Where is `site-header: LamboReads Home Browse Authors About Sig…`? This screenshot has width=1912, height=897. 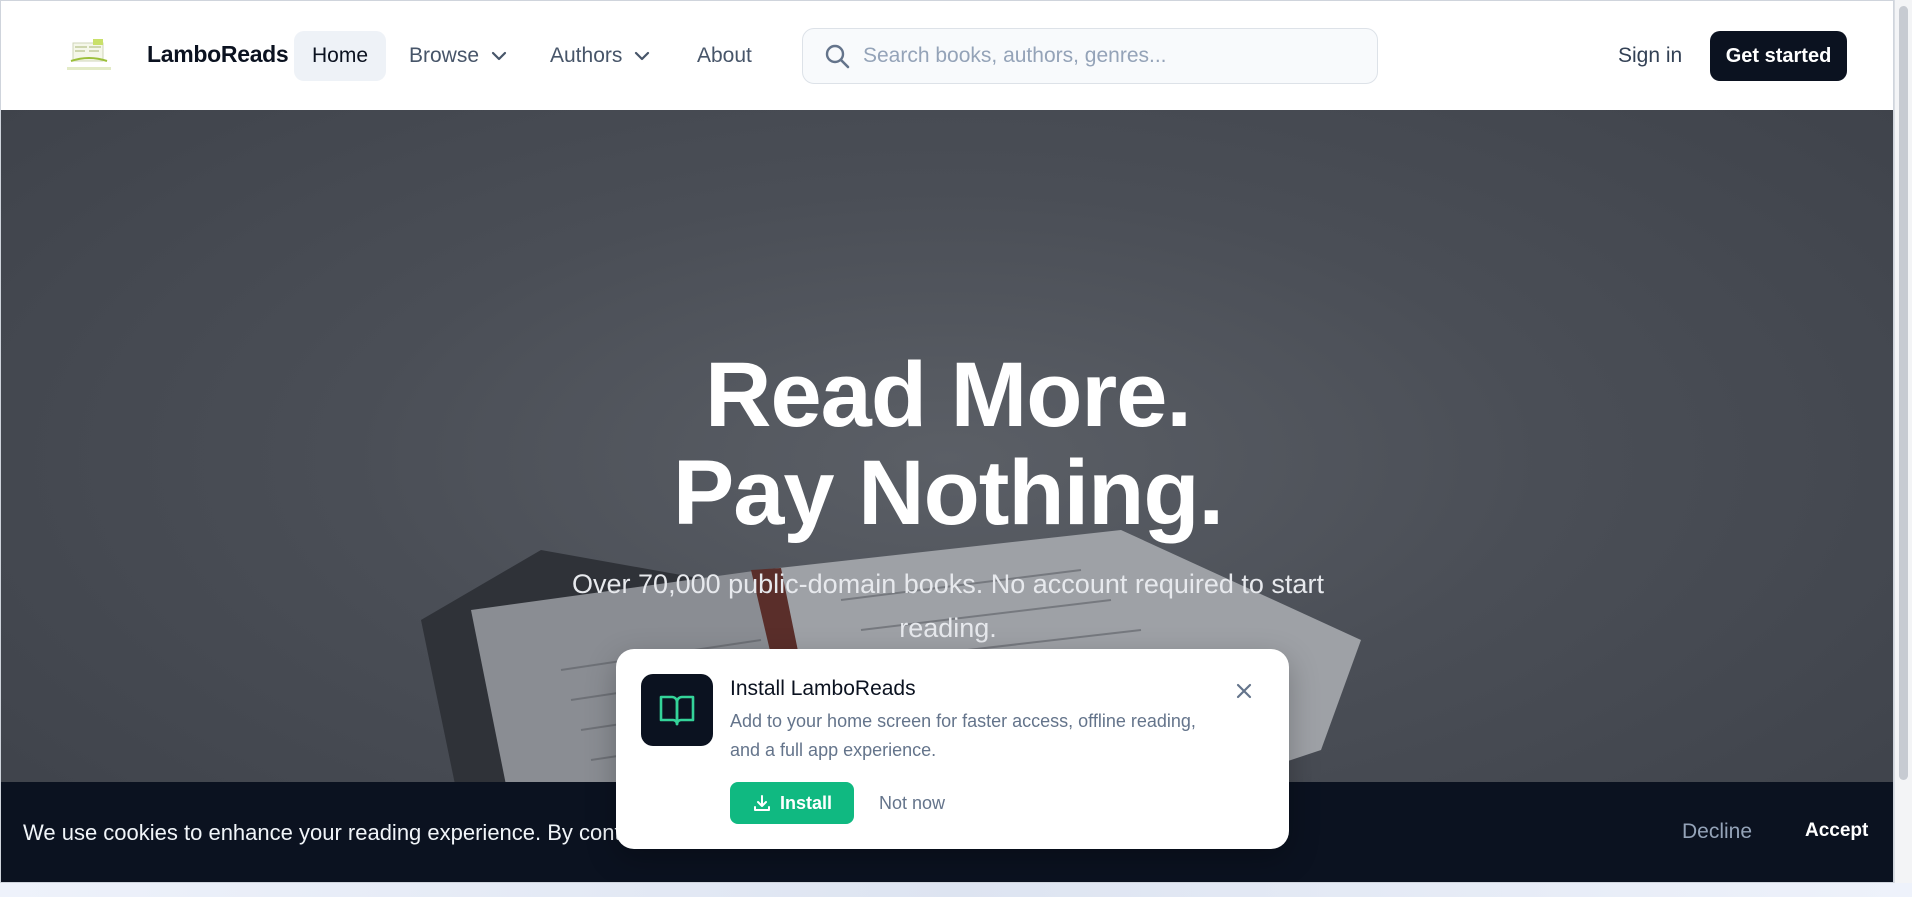 site-header: LamboReads Home Browse Authors About Sig… is located at coordinates (947, 55).